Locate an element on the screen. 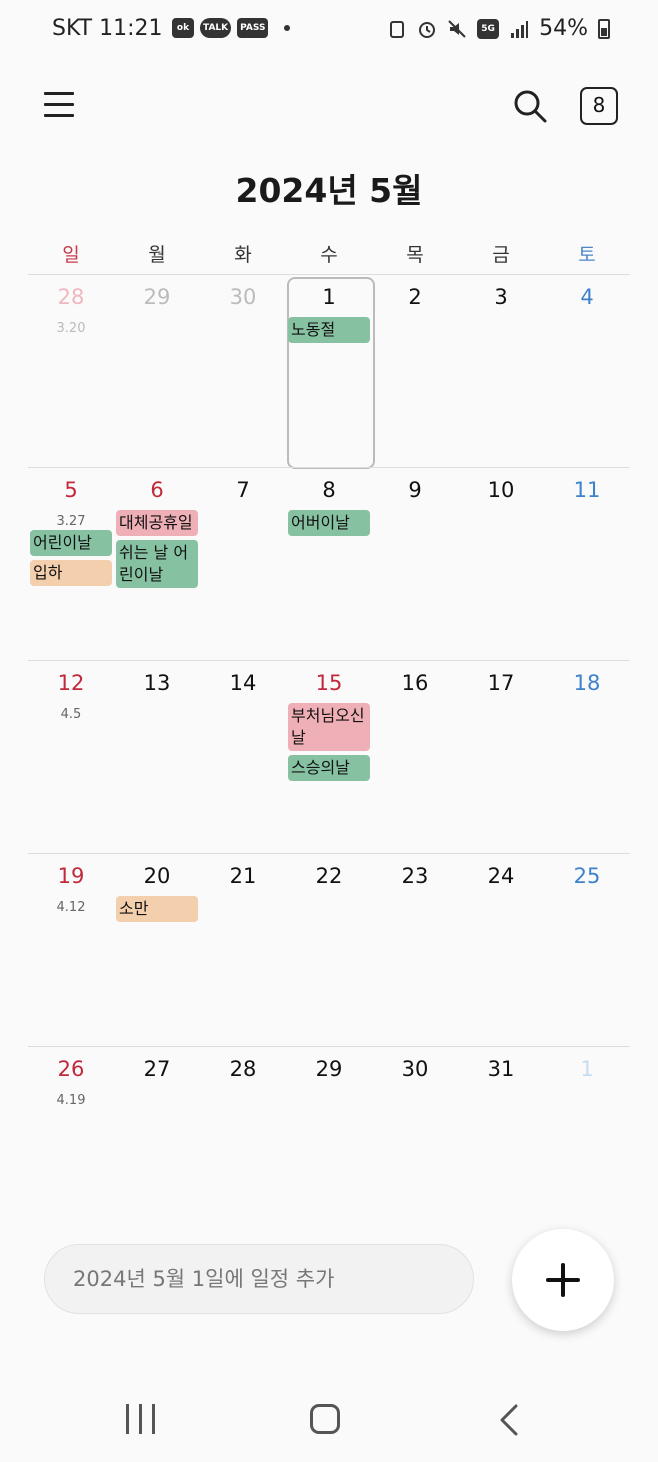  day-cell: 19 4.12 is located at coordinates (71, 950).